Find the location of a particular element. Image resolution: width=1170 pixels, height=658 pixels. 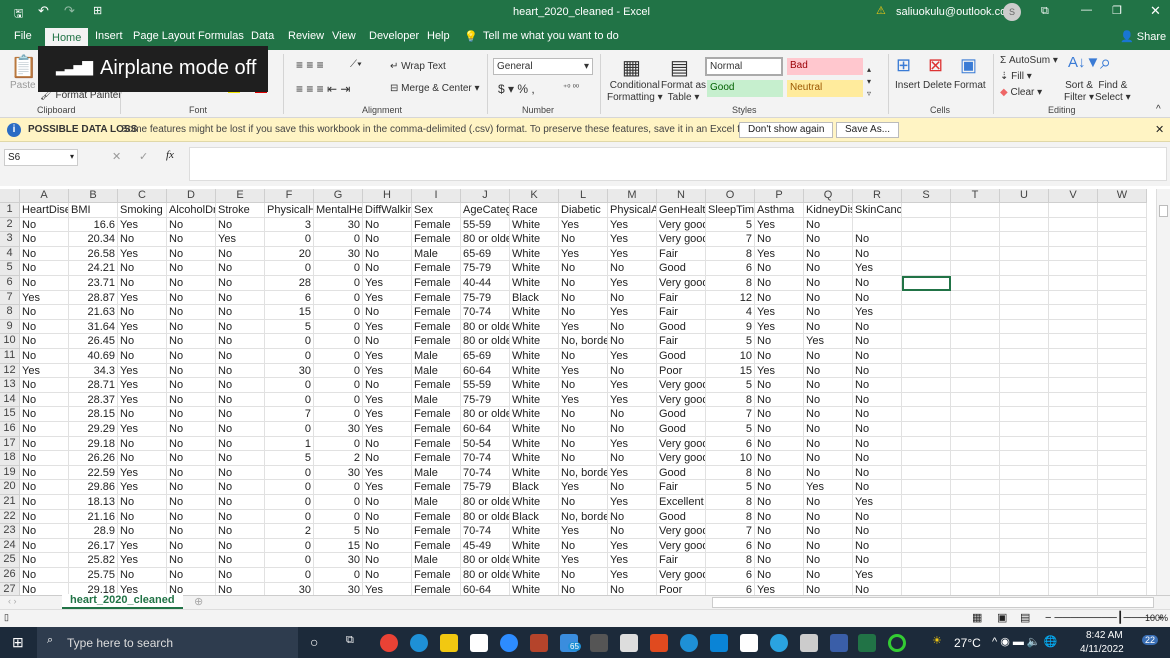

paste-button: Paste is located at coordinates (23, 85).